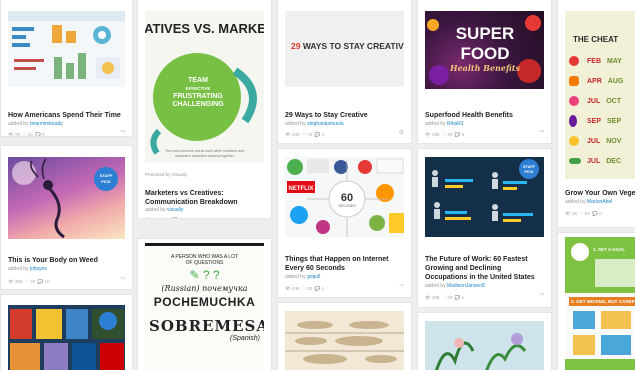 The width and height of the screenshot is (635, 370). I want to click on author-link: brianmmkeady, so click(46, 124).